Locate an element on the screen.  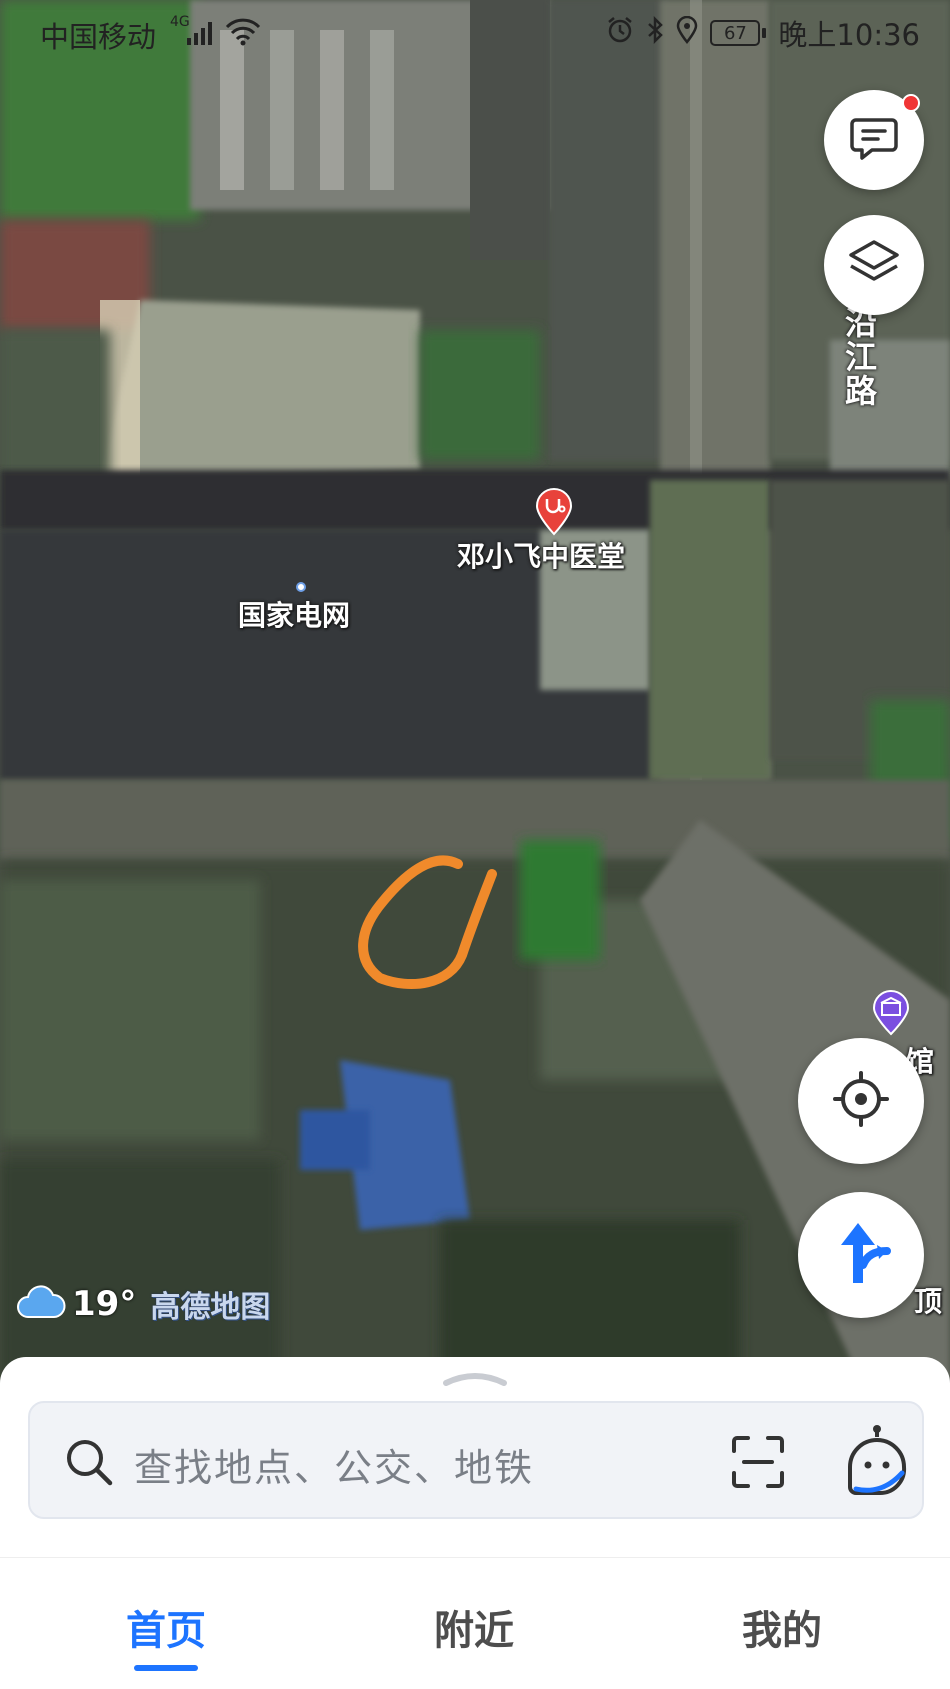
alarm-icon is located at coordinates (620, 33).